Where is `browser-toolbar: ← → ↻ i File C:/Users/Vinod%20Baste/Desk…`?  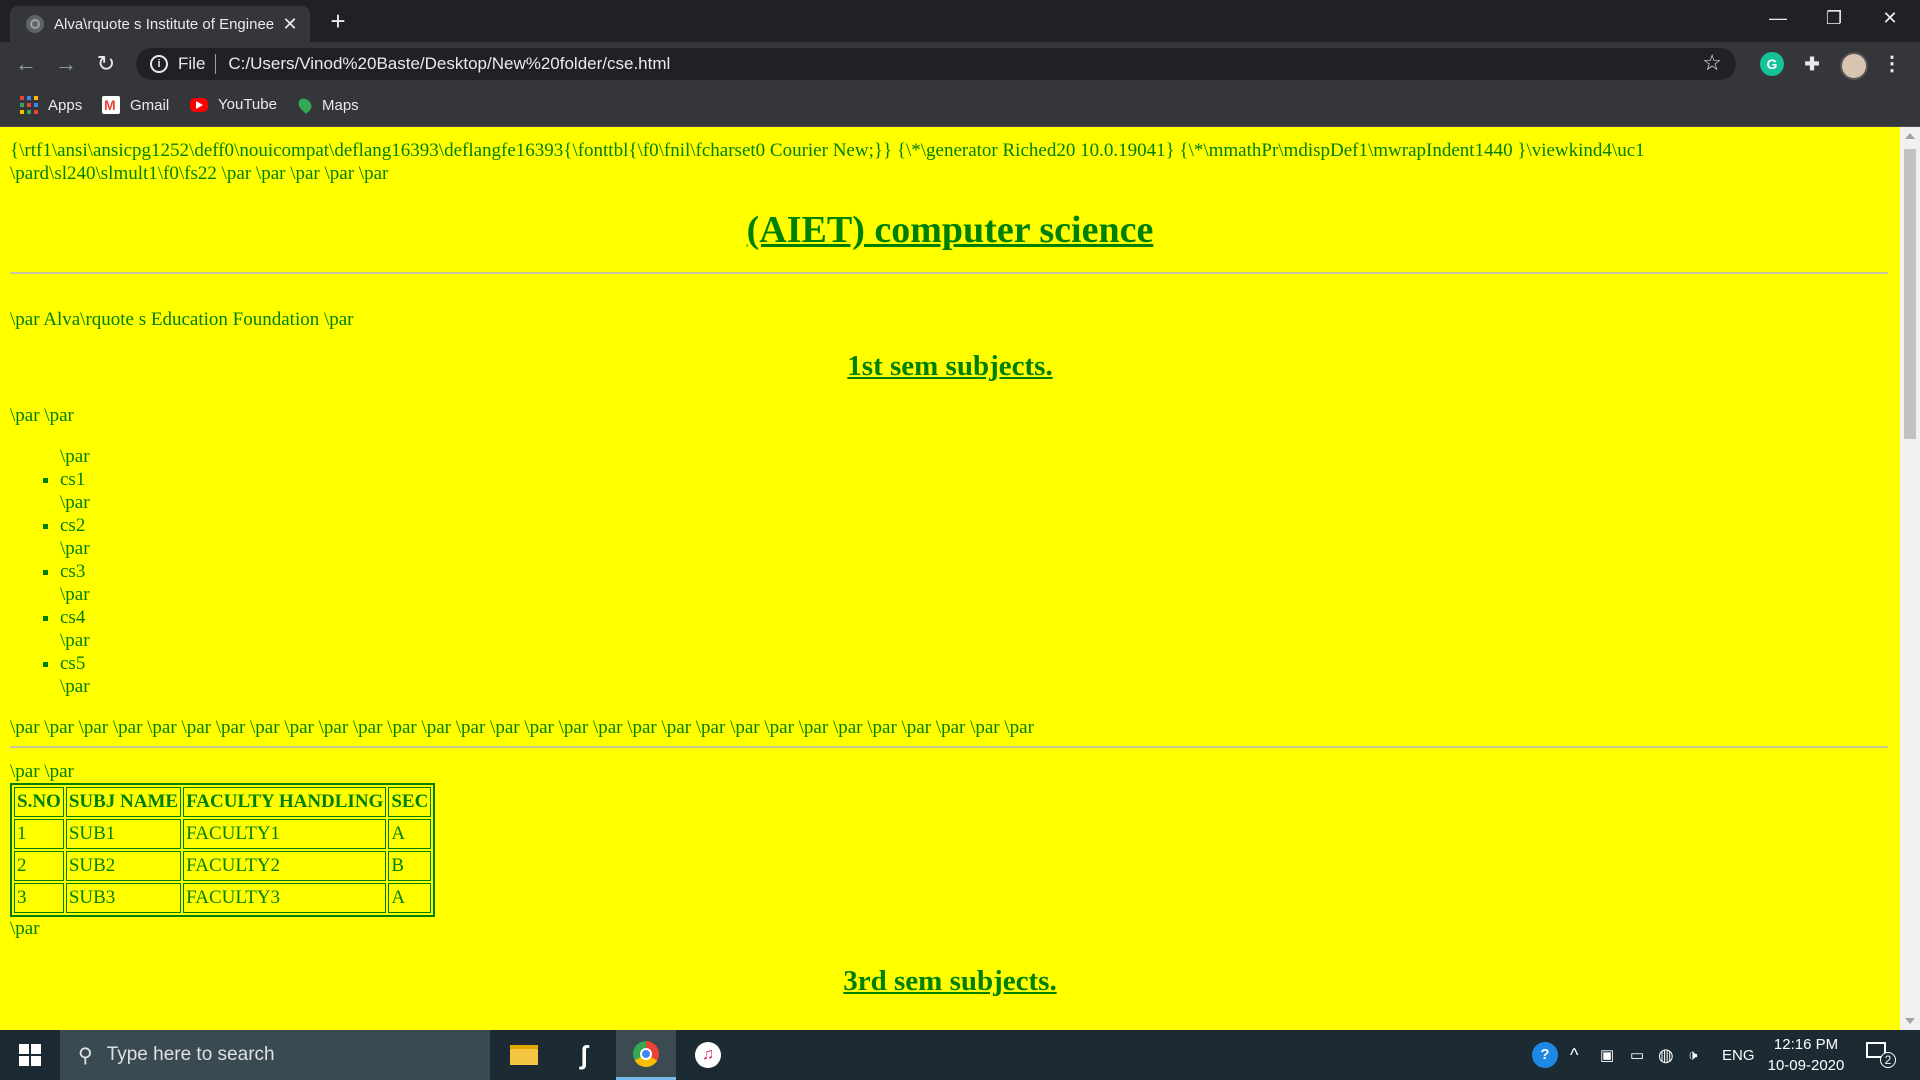 browser-toolbar: ← → ↻ i File C:/Users/Vinod%20Baste/Desk… is located at coordinates (960, 64).